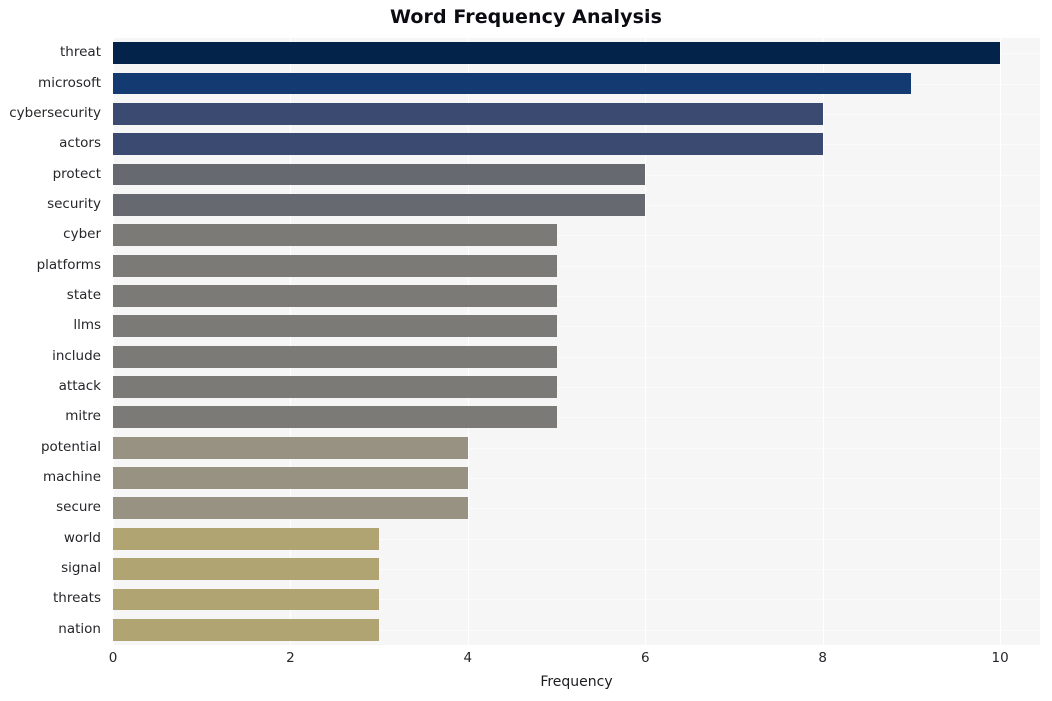 This screenshot has height=701, width=1052. What do you see at coordinates (1000, 658) in the screenshot?
I see `x-tick-label: 10` at bounding box center [1000, 658].